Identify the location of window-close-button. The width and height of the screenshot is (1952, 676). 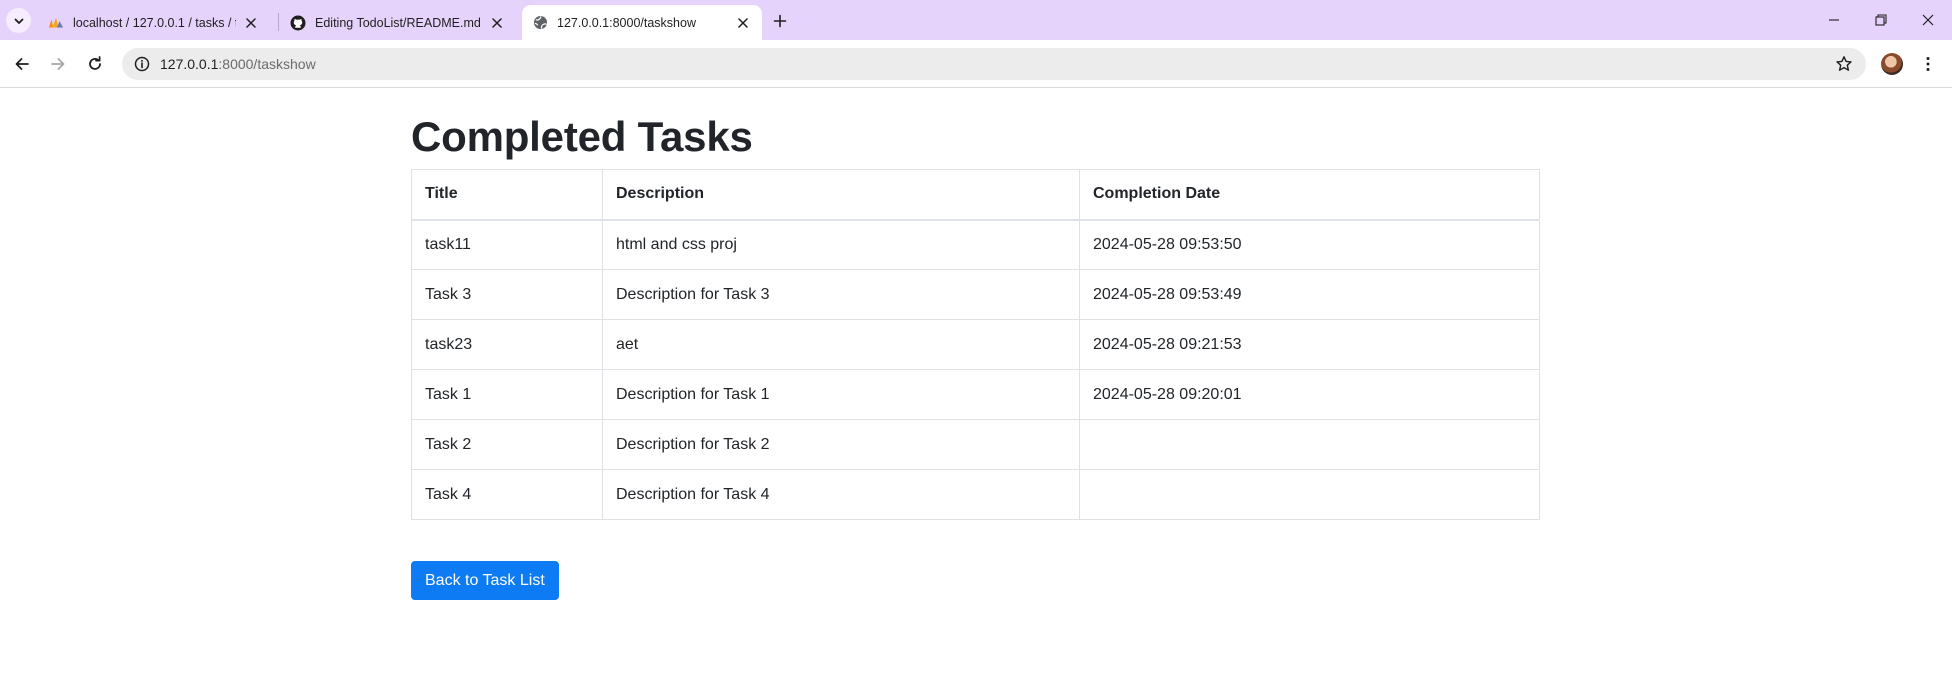
(1928, 20).